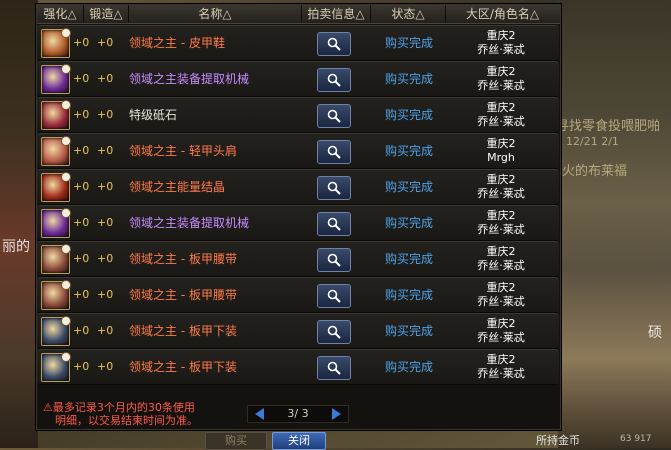 Image resolution: width=671 pixels, height=450 pixels. I want to click on bg-text-4: 丽的, so click(16, 247).